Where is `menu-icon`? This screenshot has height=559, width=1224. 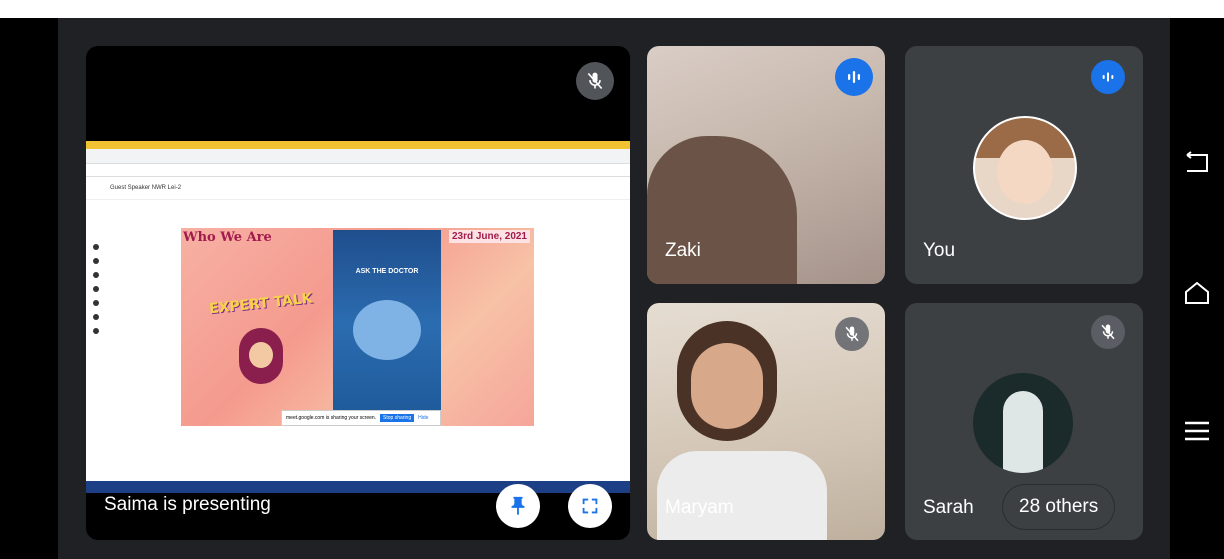 menu-icon is located at coordinates (1197, 431).